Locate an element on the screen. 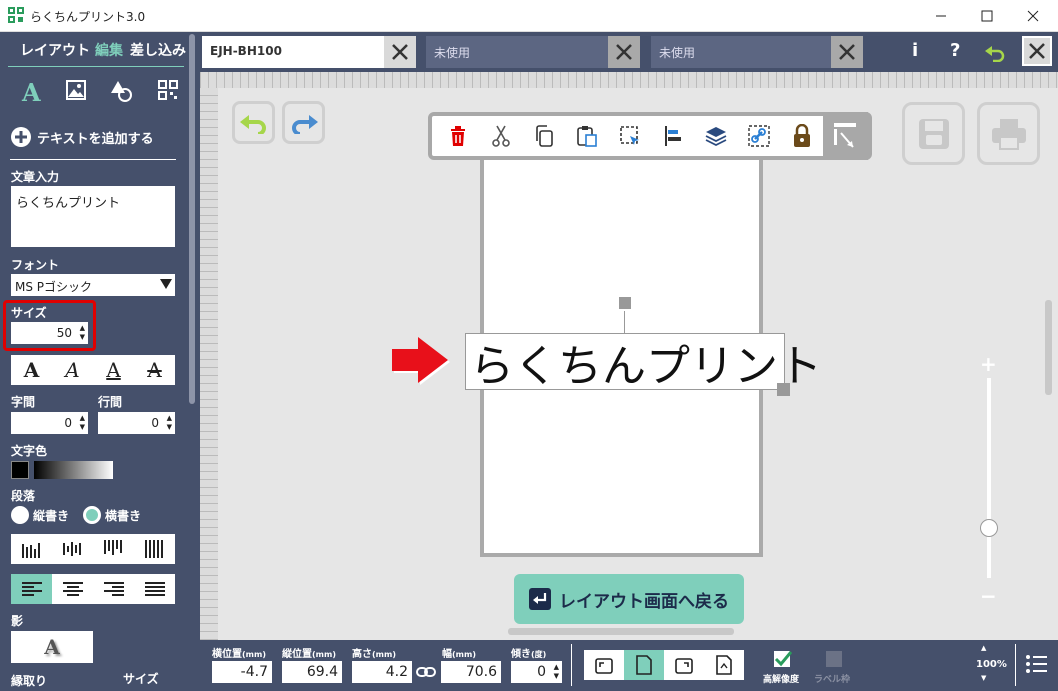 The height and width of the screenshot is (691, 1058). canvas-text-object: らくちんプリント is located at coordinates (643, 362).